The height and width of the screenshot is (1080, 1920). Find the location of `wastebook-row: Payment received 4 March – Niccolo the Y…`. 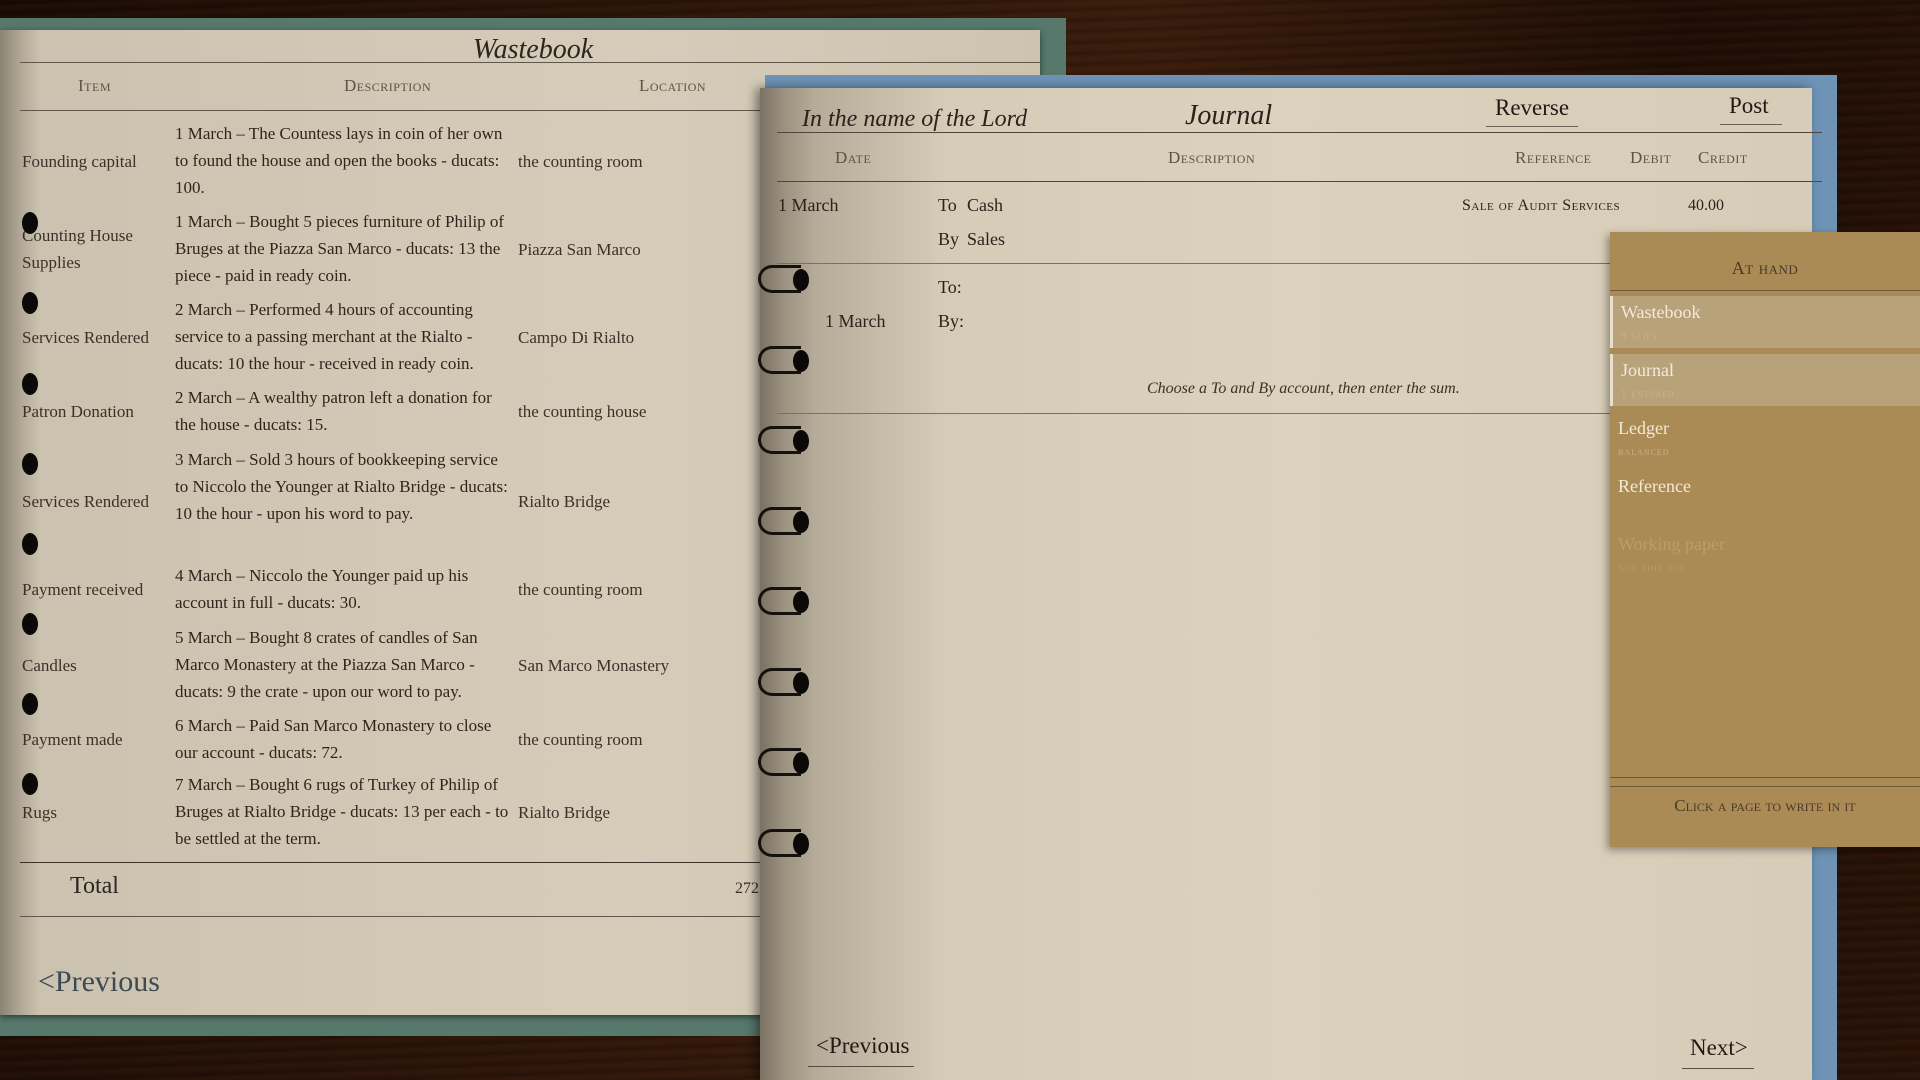

wastebook-row: Payment received 4 March – Niccolo the Y… is located at coordinates (392, 591).